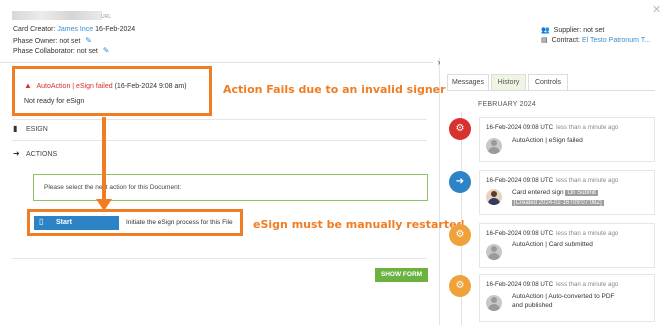 The width and height of the screenshot is (670, 325). Describe the element at coordinates (548, 82) in the screenshot. I see `tab-controls: Controls` at that location.